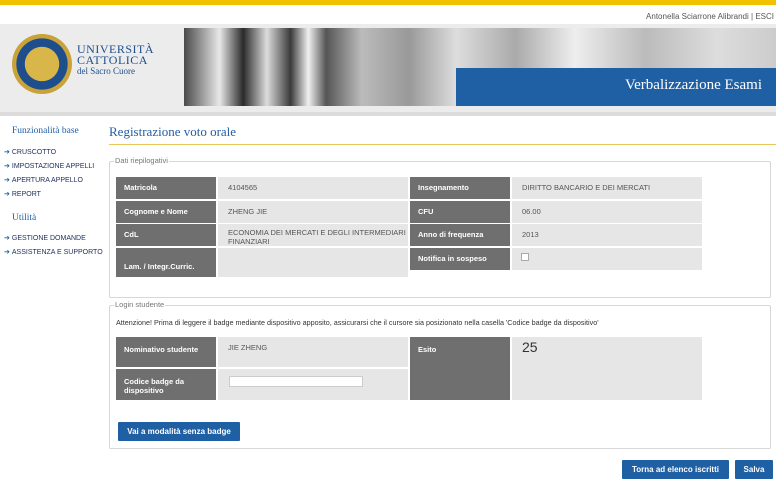 The width and height of the screenshot is (776, 487). Describe the element at coordinates (460, 212) in the screenshot. I see `cfu-label: CFU` at that location.